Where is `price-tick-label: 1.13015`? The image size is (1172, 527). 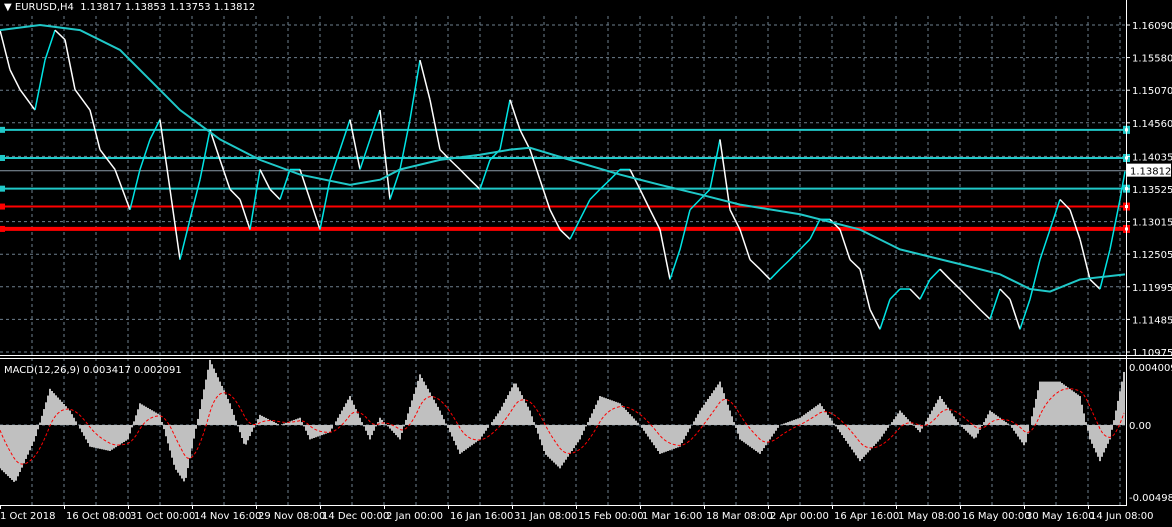 price-tick-label: 1.13015 is located at coordinates (1152, 223).